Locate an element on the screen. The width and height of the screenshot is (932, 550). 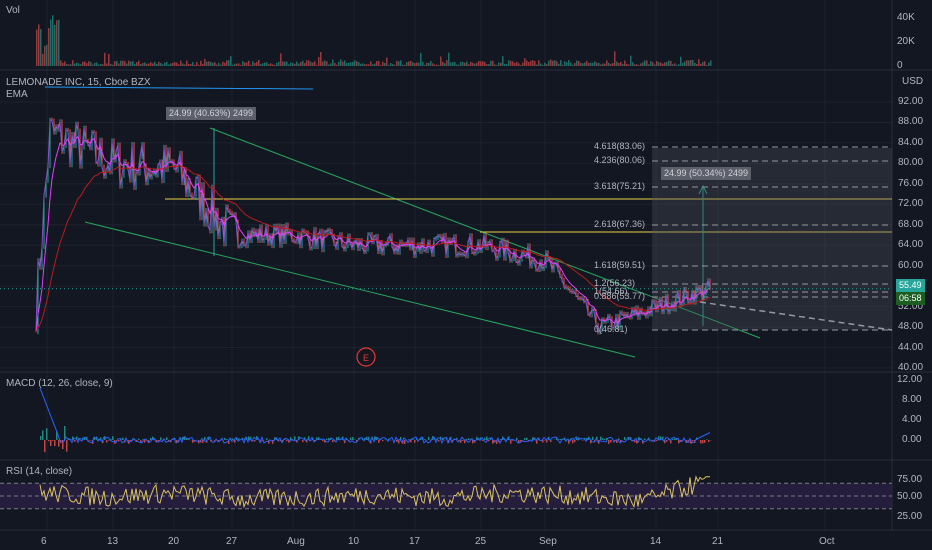
price-axis-label: 60.00 is located at coordinates (911, 265).